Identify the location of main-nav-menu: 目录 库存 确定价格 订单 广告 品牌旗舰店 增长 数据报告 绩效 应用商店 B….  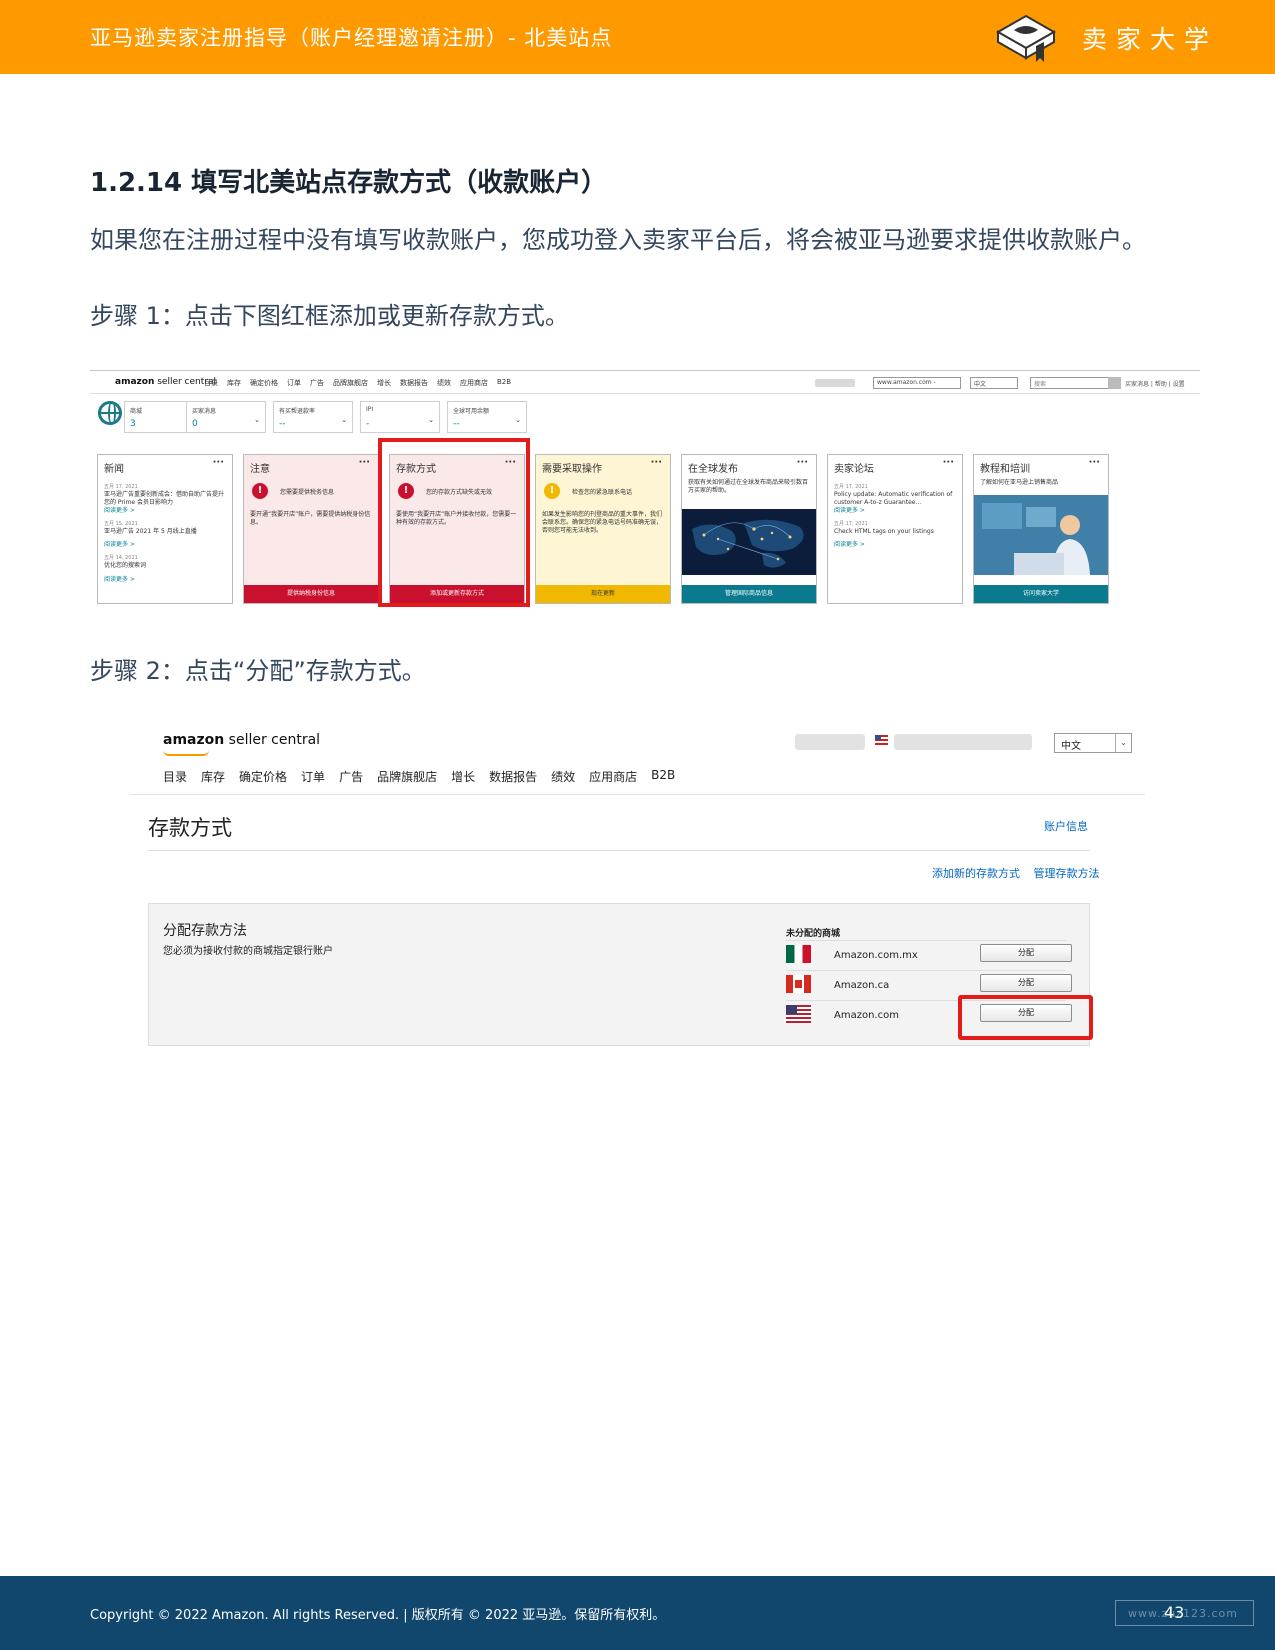
(419, 776).